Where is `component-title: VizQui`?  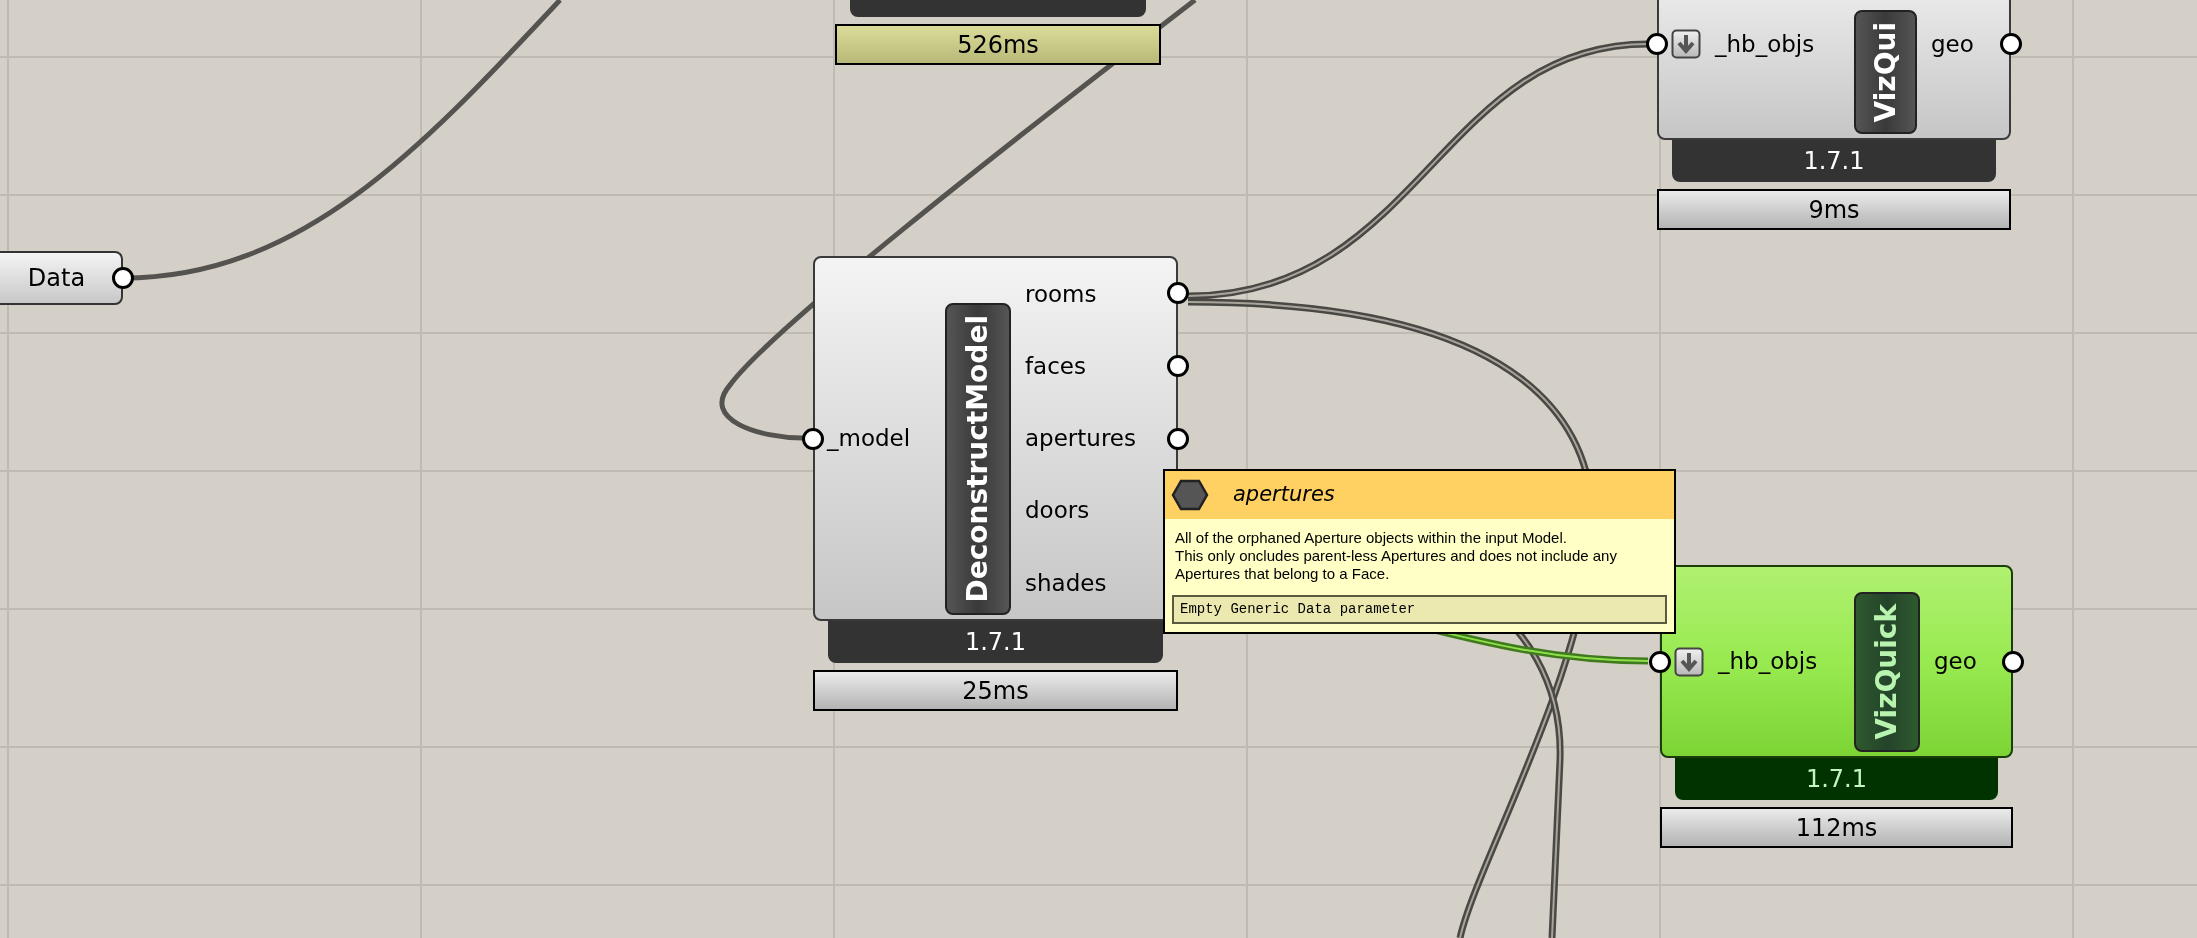
component-title: VizQui is located at coordinates (1885, 71).